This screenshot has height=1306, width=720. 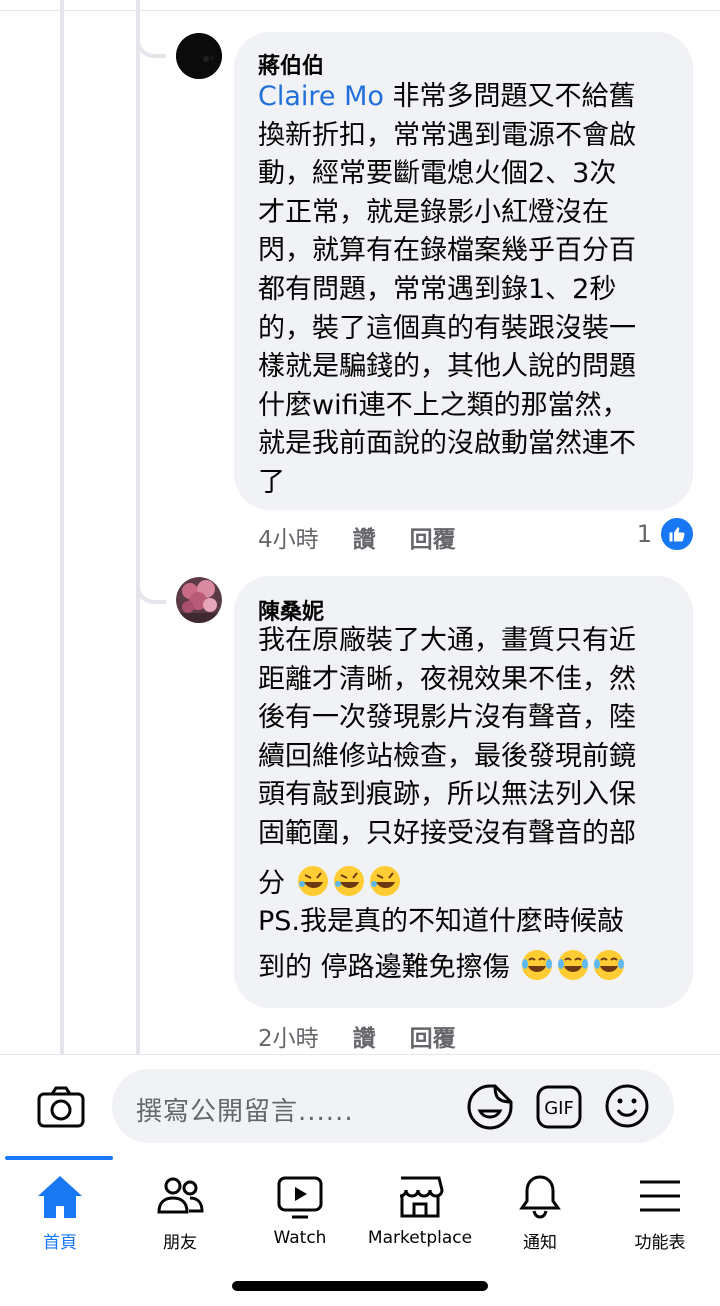 What do you see at coordinates (300, 1197) in the screenshot?
I see `watch-icon` at bounding box center [300, 1197].